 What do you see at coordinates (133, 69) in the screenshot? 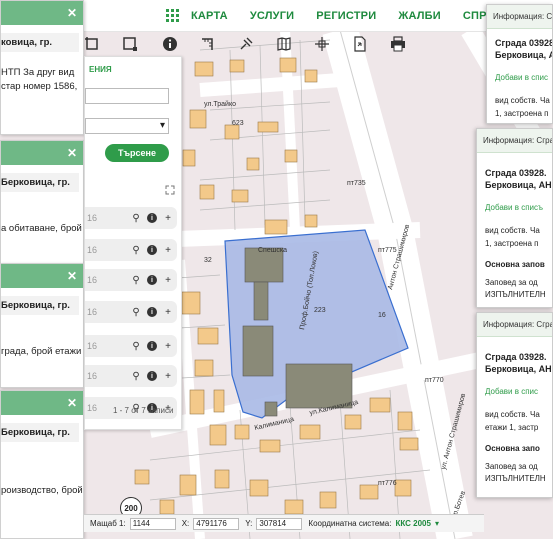
I see `search-tab: ЕНИЯ` at bounding box center [133, 69].